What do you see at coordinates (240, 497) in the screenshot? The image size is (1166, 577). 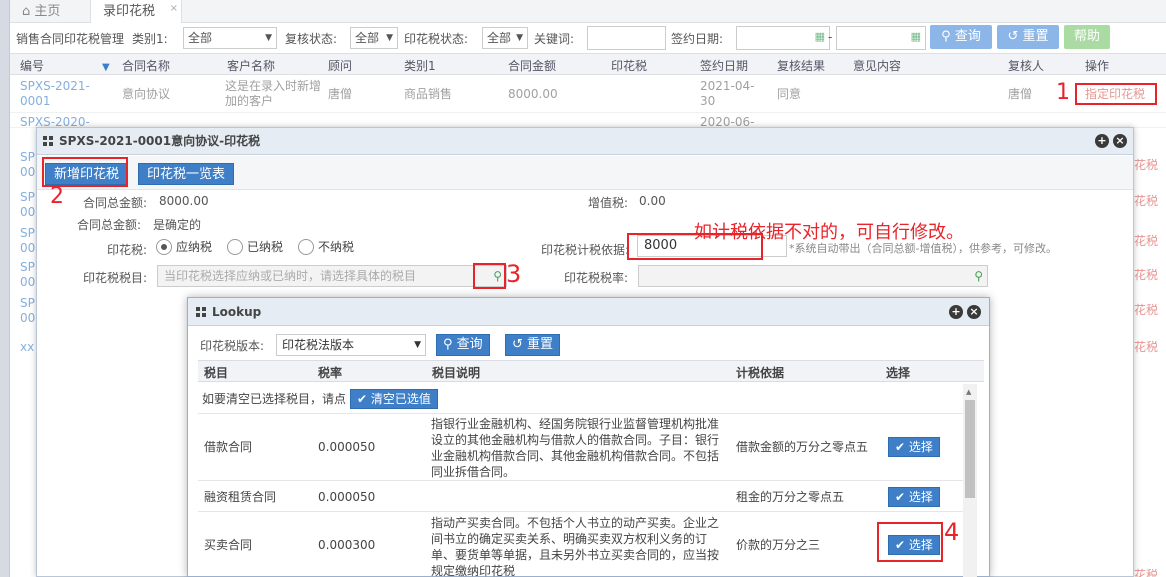 I see `item-name: 融资租赁合同` at bounding box center [240, 497].